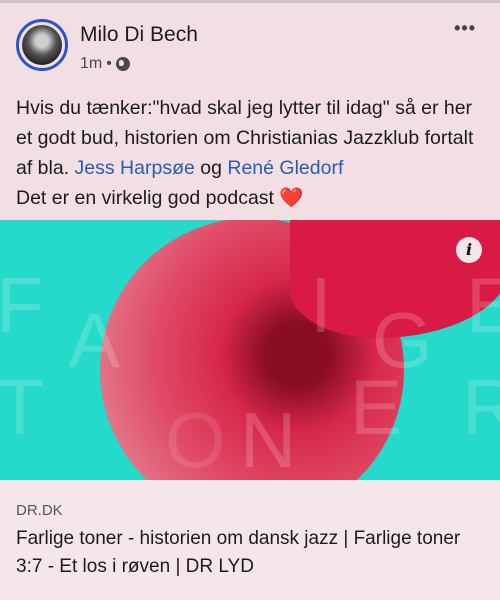  What do you see at coordinates (211, 168) in the screenshot?
I see `post-text-part: og` at bounding box center [211, 168].